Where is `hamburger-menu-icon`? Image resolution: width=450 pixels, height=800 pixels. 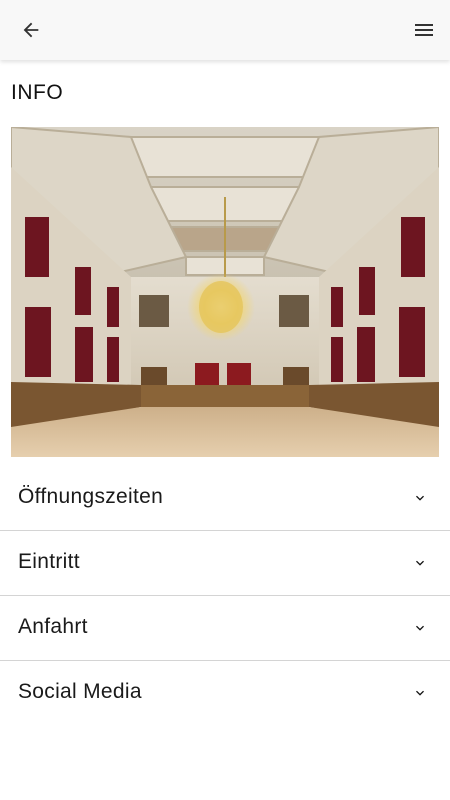 hamburger-menu-icon is located at coordinates (424, 30).